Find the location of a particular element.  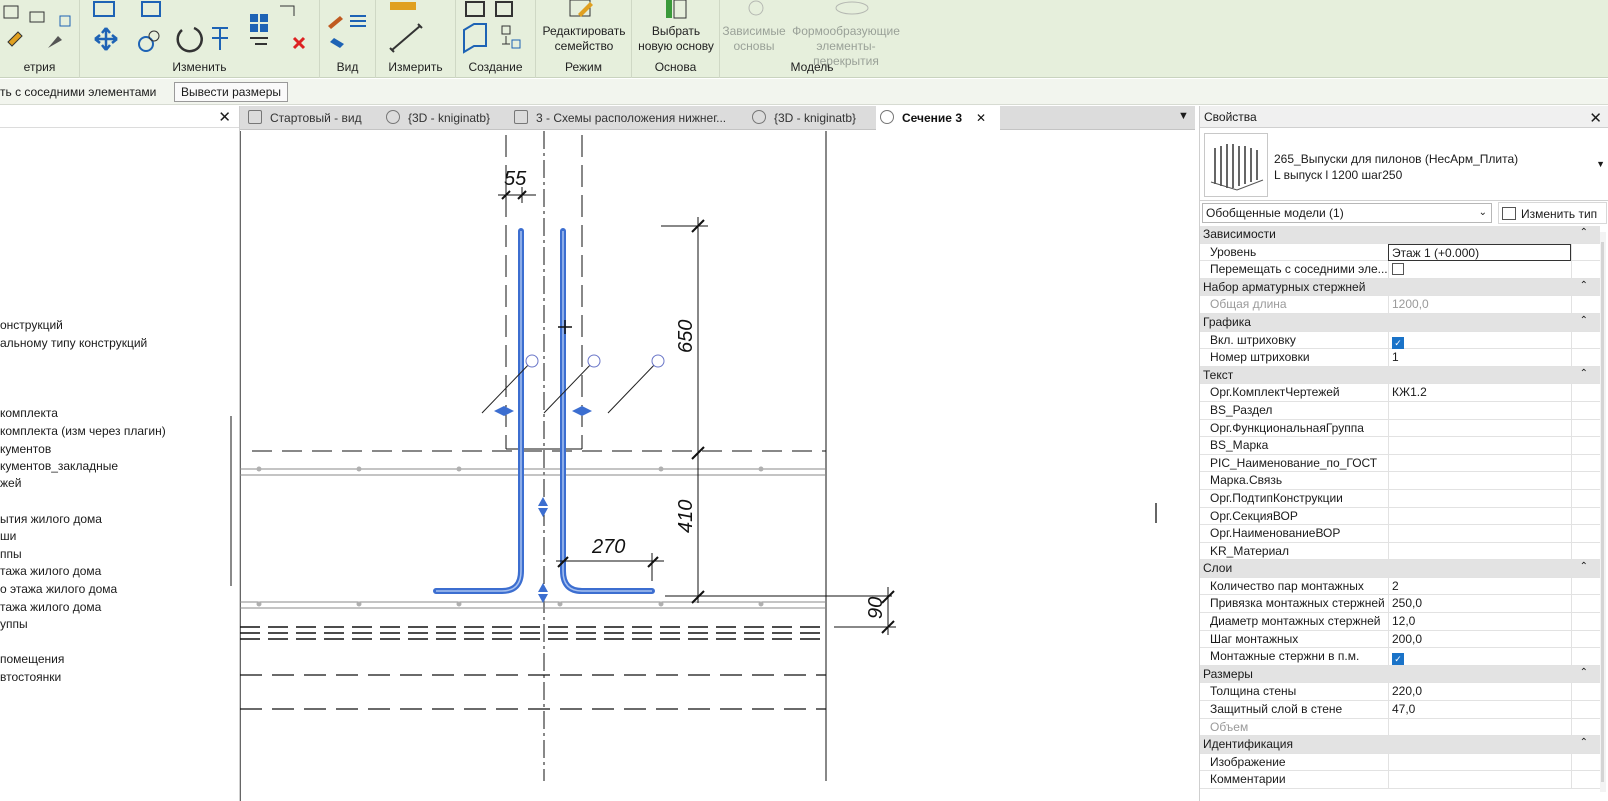

show-dimensions-button: Вывести размеры is located at coordinates (231, 92).